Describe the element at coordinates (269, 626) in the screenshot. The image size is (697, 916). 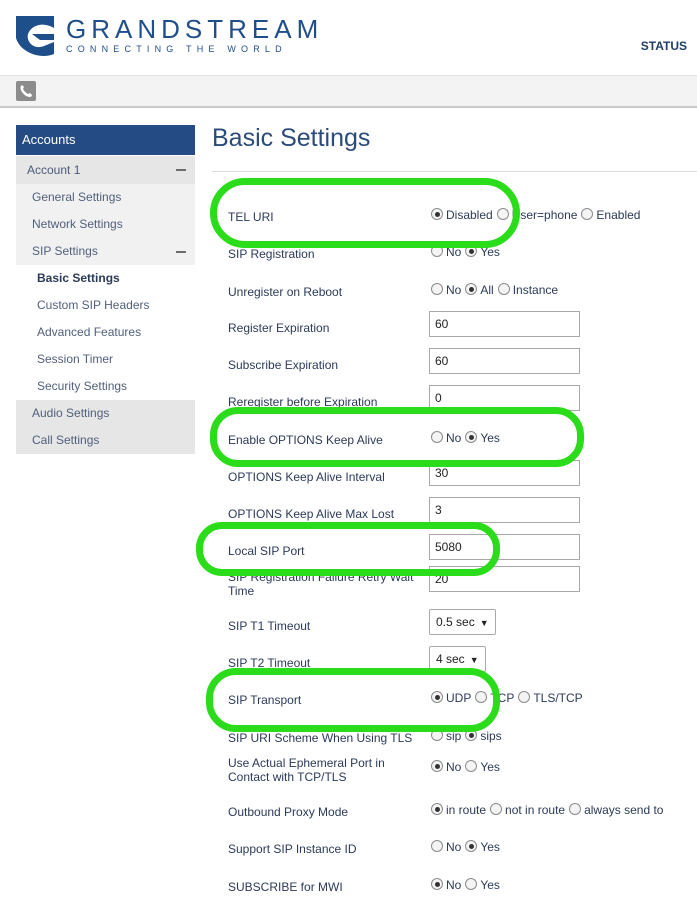
I see `setting-label: SIP T1 Timeout` at that location.